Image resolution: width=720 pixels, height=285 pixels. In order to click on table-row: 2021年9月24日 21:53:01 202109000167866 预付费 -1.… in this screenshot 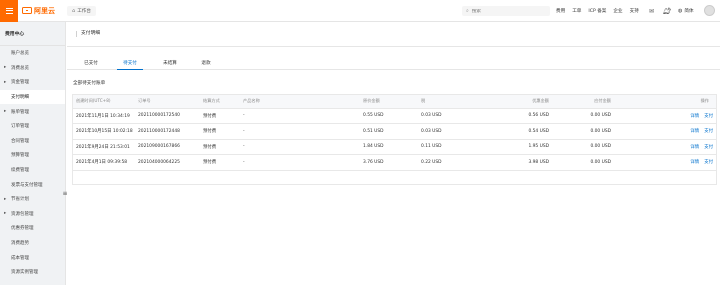, I will do `click(394, 147)`.